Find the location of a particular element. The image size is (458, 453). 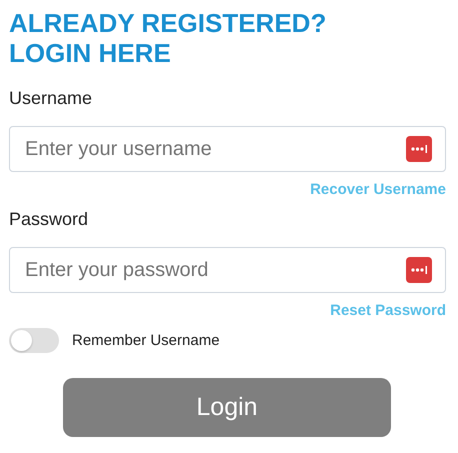

field-label: Username is located at coordinates (50, 98).